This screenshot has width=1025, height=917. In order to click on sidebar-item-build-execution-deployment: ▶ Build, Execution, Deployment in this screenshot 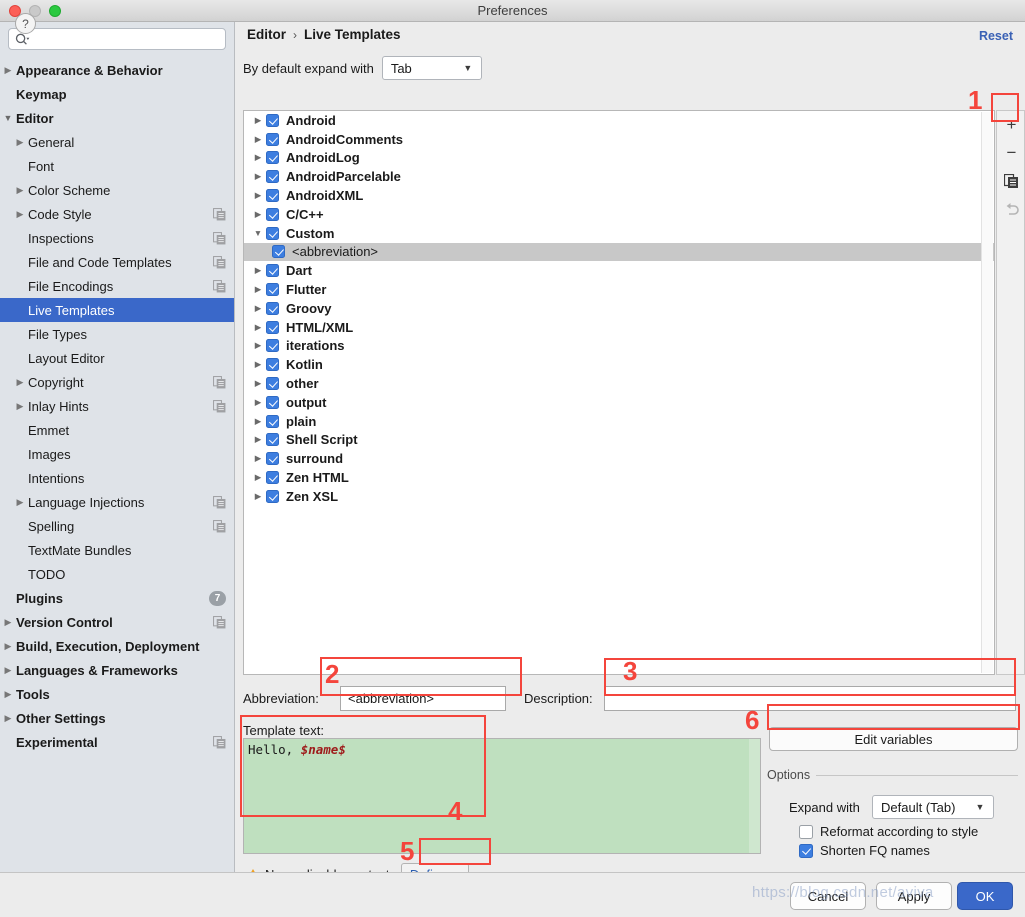, I will do `click(117, 646)`.